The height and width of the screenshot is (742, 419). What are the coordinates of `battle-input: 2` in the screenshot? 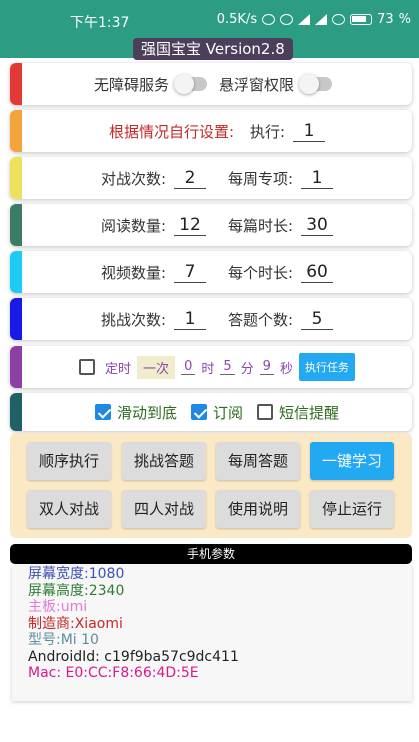 It's located at (190, 178).